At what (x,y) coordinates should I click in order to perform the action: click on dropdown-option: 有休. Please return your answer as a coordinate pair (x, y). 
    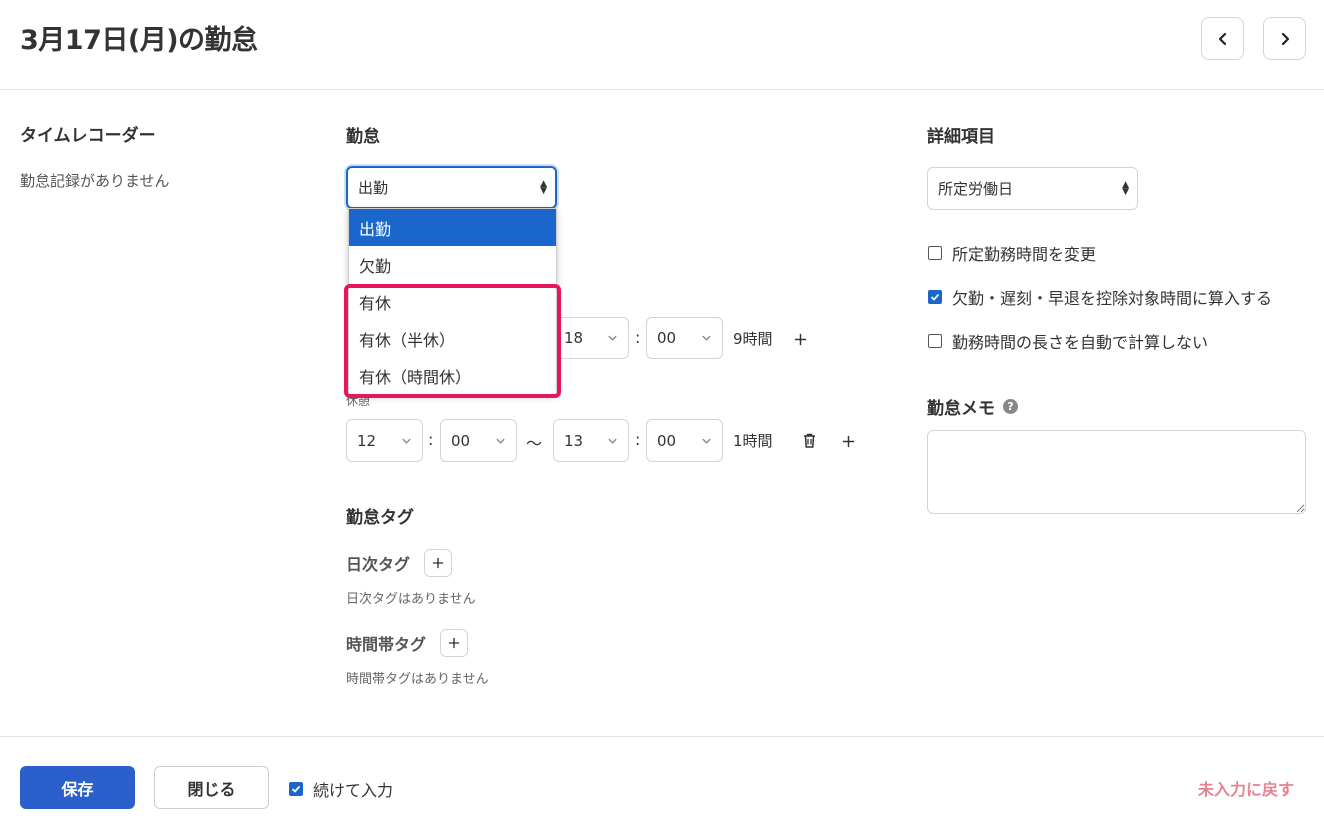
    Looking at the image, I should click on (452, 301).